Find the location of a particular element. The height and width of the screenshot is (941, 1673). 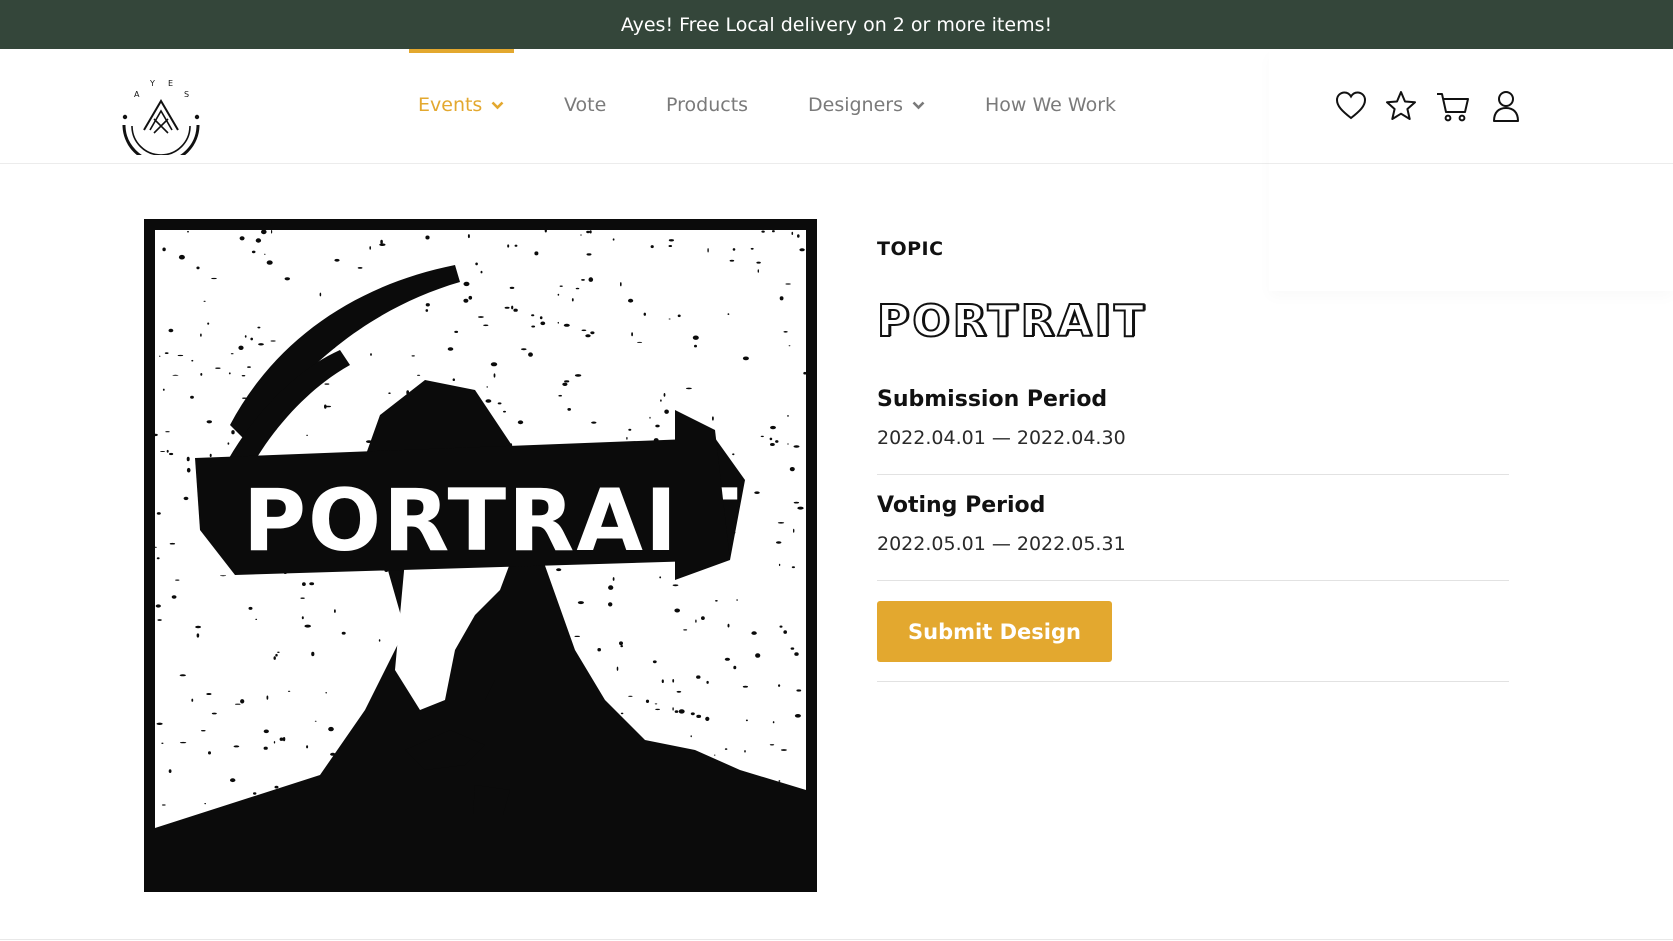

site-logo: A Y E S is located at coordinates (161, 113).